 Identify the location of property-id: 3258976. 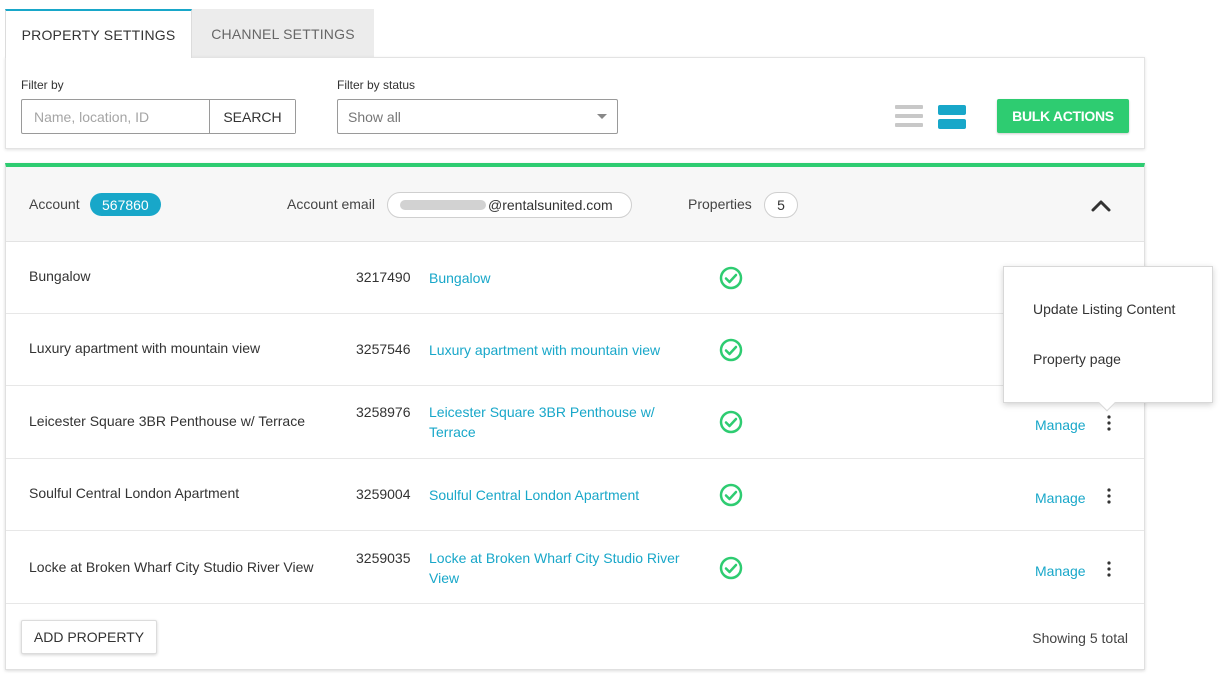
(383, 412).